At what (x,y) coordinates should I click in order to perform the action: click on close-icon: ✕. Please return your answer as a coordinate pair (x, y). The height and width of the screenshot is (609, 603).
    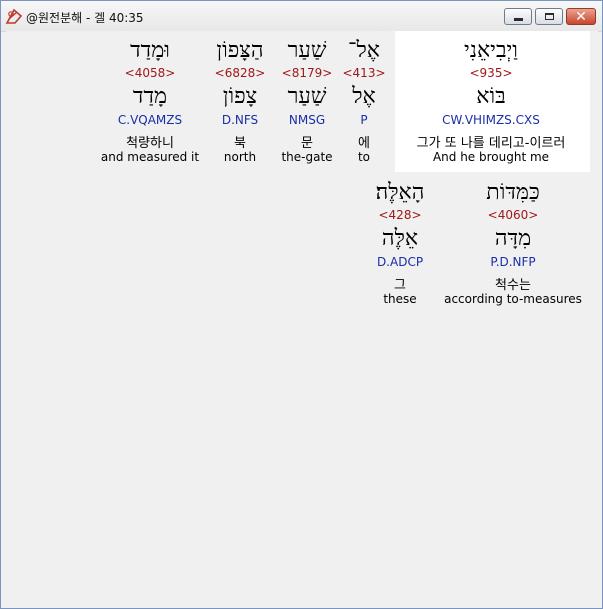
    Looking at the image, I should click on (581, 16).